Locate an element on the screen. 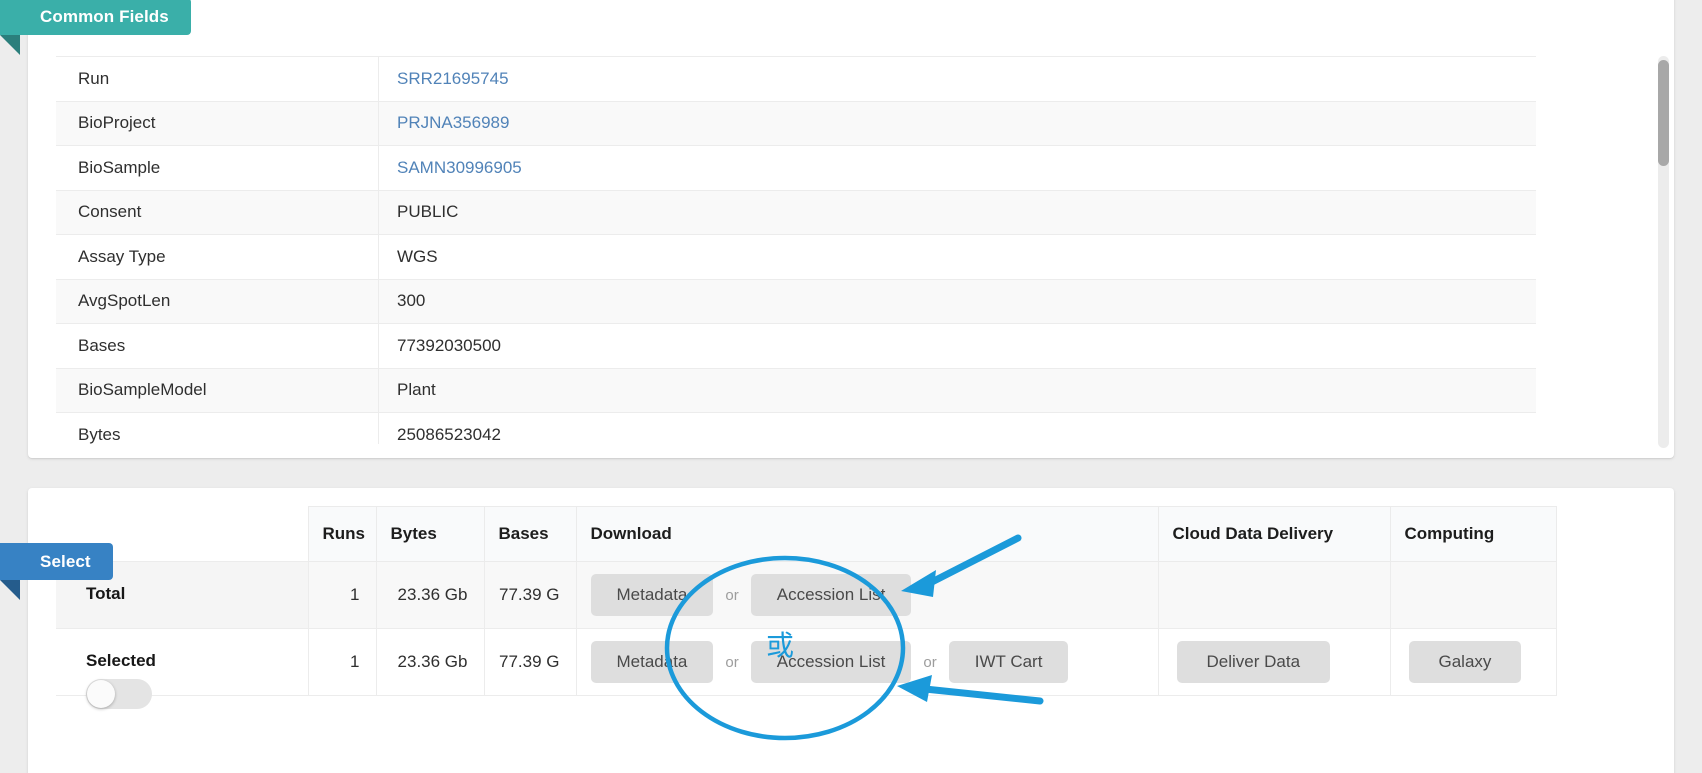  computing-cell is located at coordinates (1473, 595).